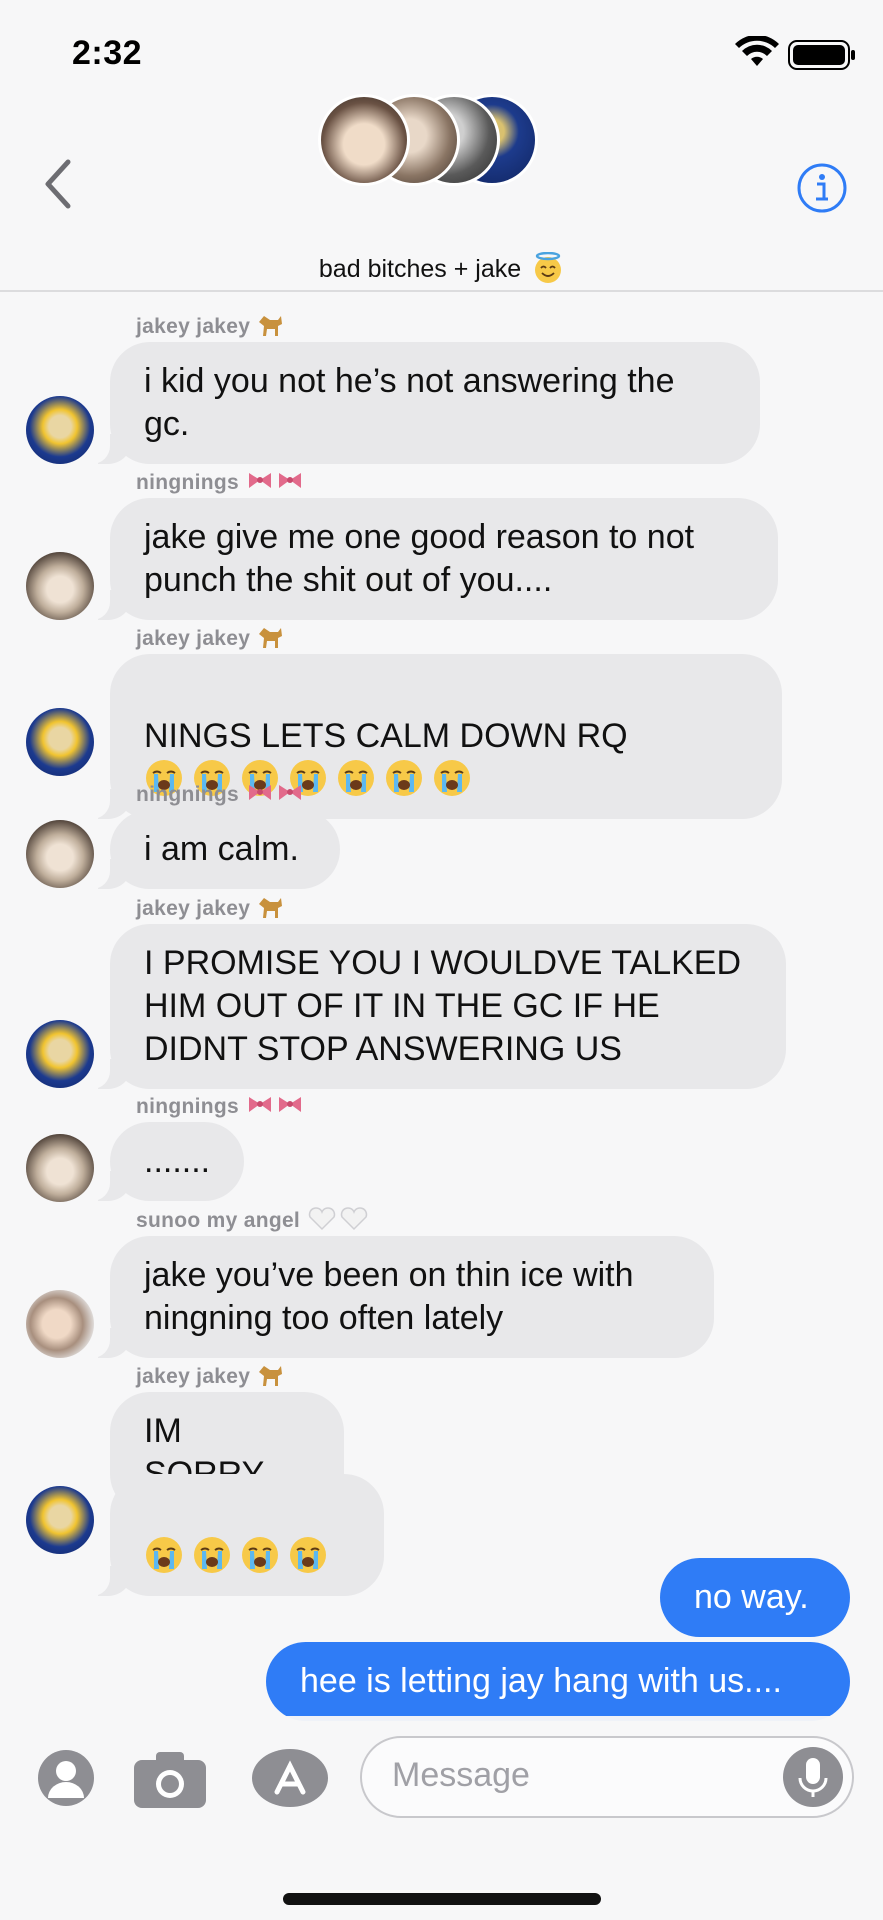  I want to click on group-avatar-stack, so click(428, 142).